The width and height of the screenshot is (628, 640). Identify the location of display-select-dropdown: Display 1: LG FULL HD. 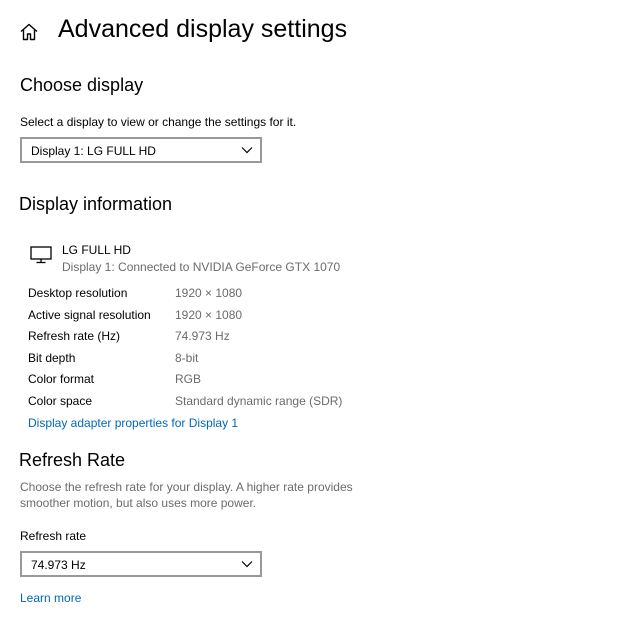
(141, 150).